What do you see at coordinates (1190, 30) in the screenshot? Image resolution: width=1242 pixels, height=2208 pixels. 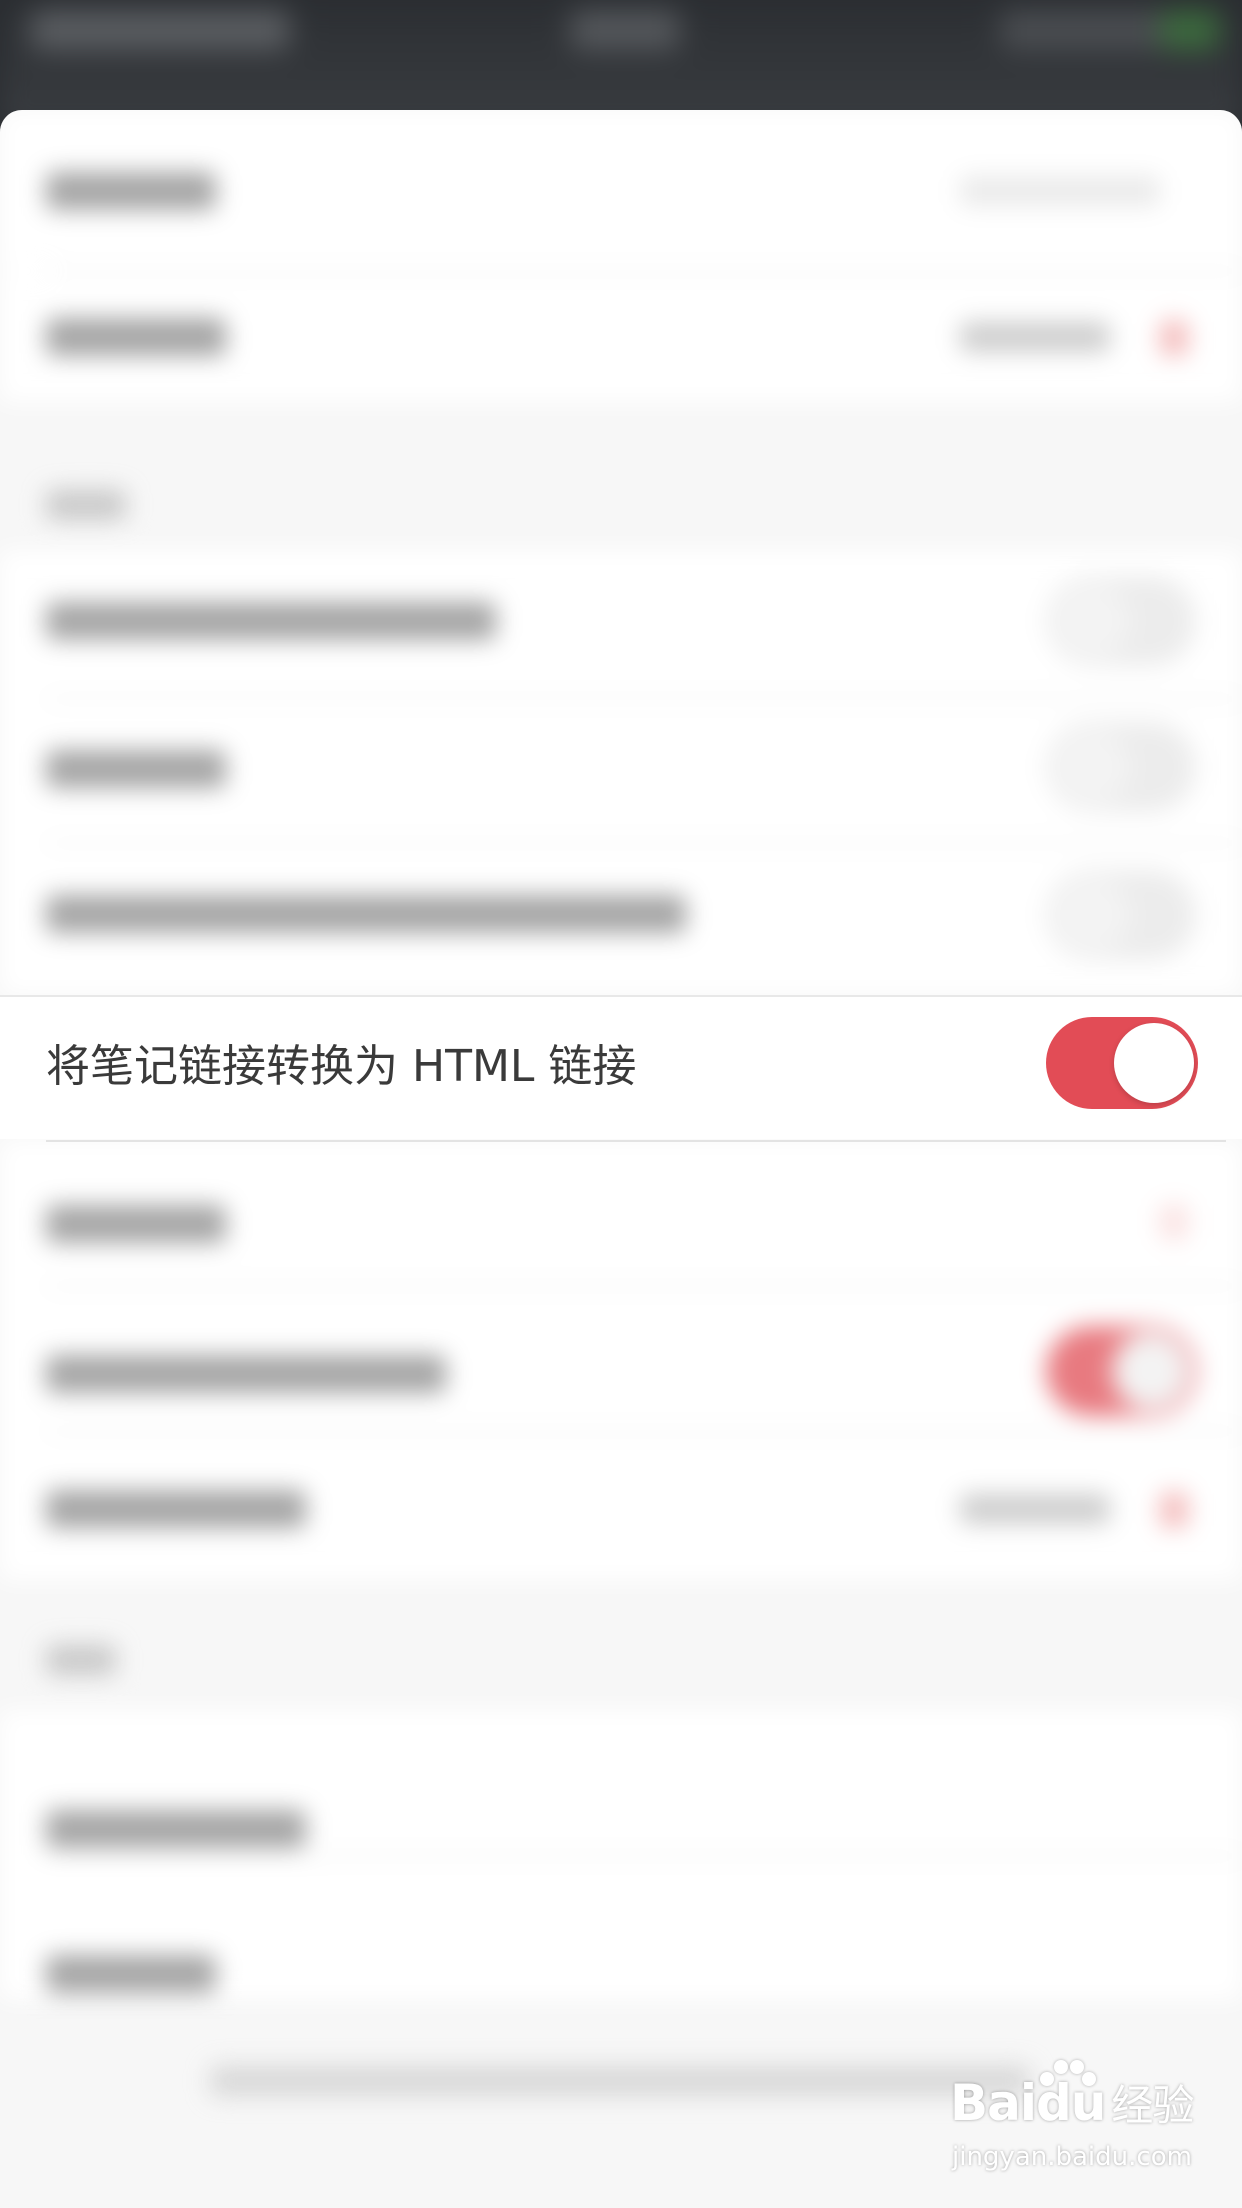 I see `battery-icon` at bounding box center [1190, 30].